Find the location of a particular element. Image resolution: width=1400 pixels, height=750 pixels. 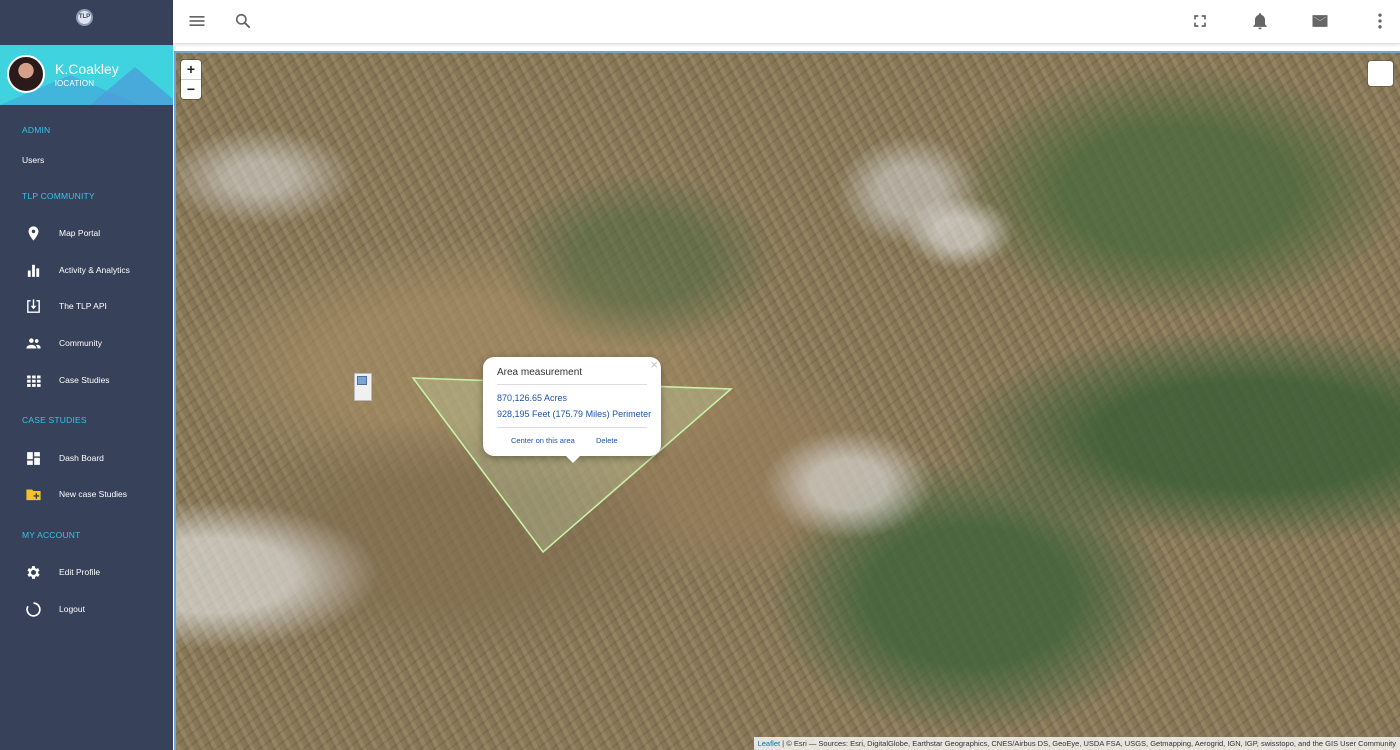

mail-icon is located at coordinates (1320, 21).